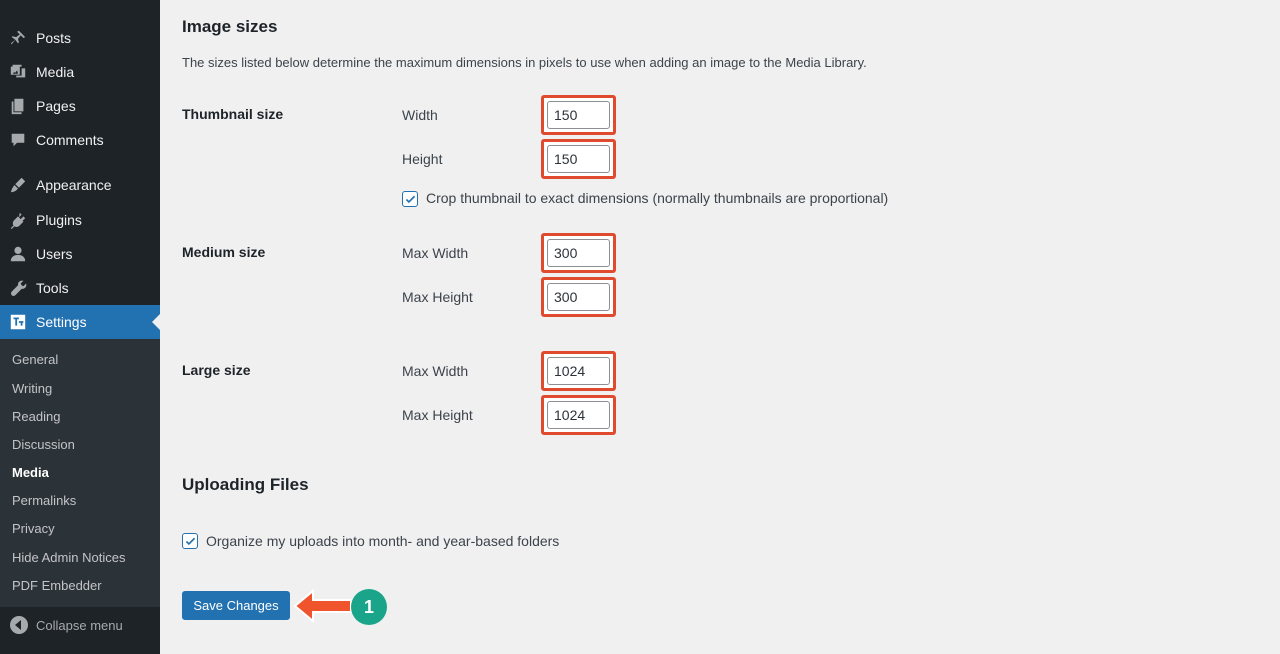  What do you see at coordinates (33, 529) in the screenshot?
I see `submenu-privacy: Privacy` at bounding box center [33, 529].